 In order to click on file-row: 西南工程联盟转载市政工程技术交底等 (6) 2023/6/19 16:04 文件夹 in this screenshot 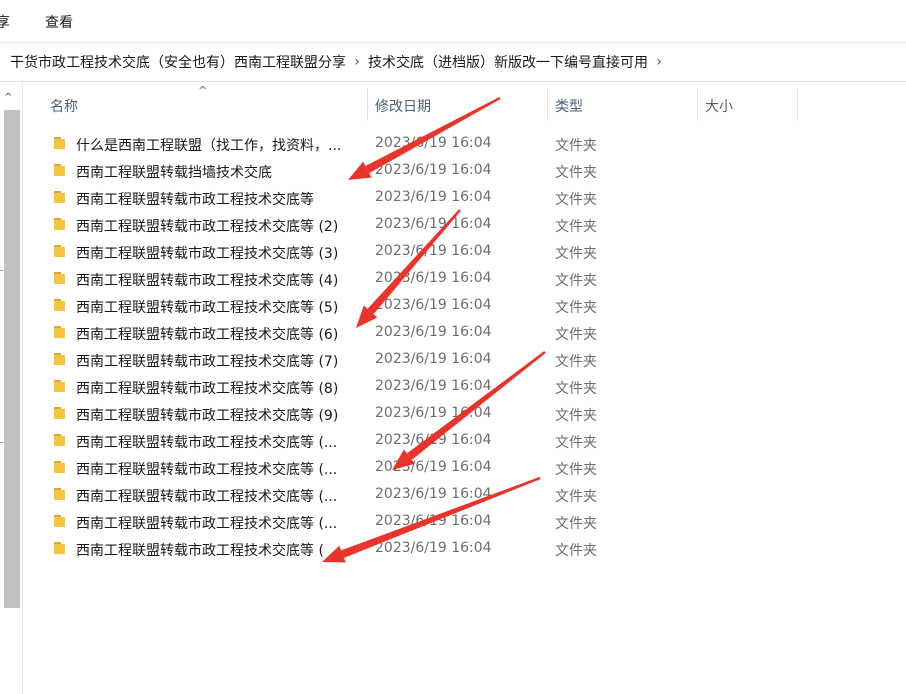, I will do `click(464, 332)`.